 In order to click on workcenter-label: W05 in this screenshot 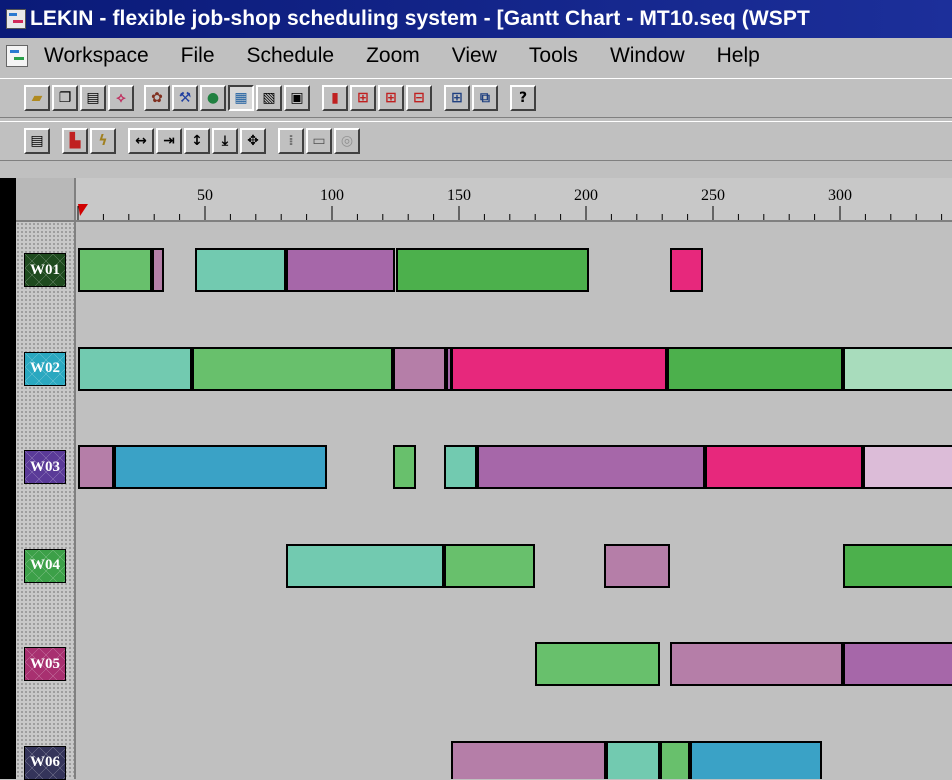, I will do `click(45, 664)`.